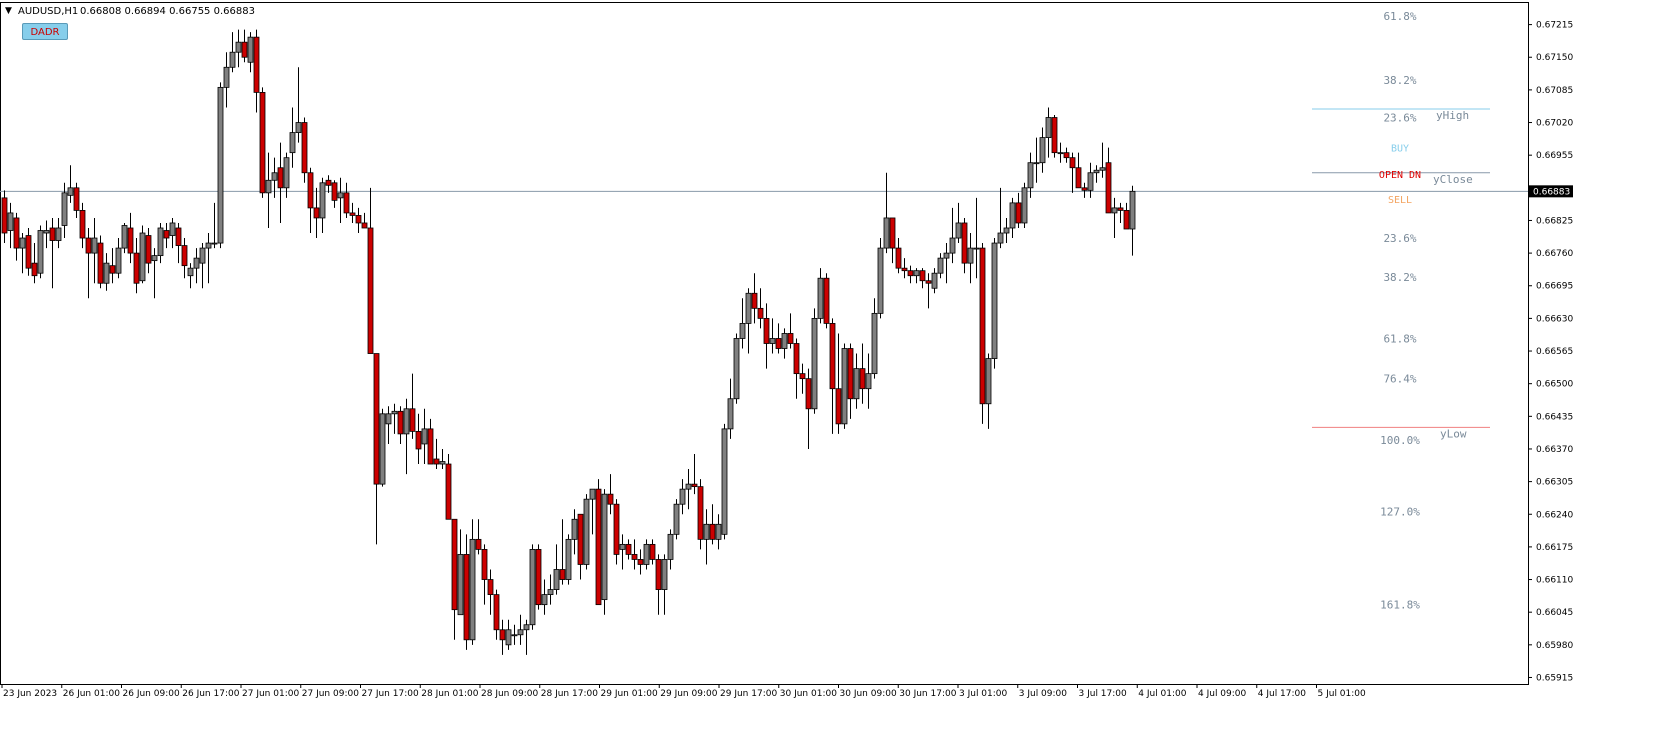  Describe the element at coordinates (1554, 450) in the screenshot. I see `price-tick-label: 0.66370` at that location.